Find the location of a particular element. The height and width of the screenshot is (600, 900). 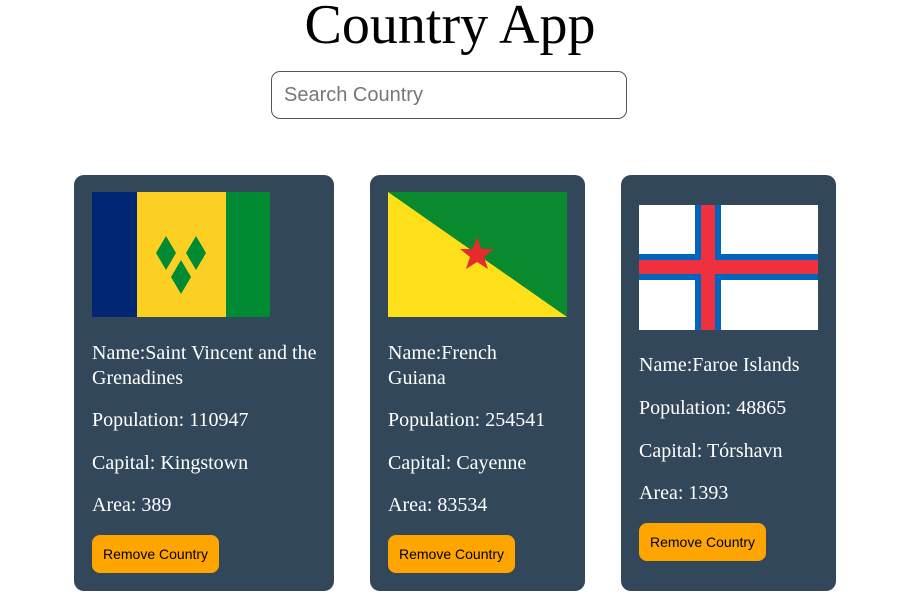

search-input is located at coordinates (449, 95).